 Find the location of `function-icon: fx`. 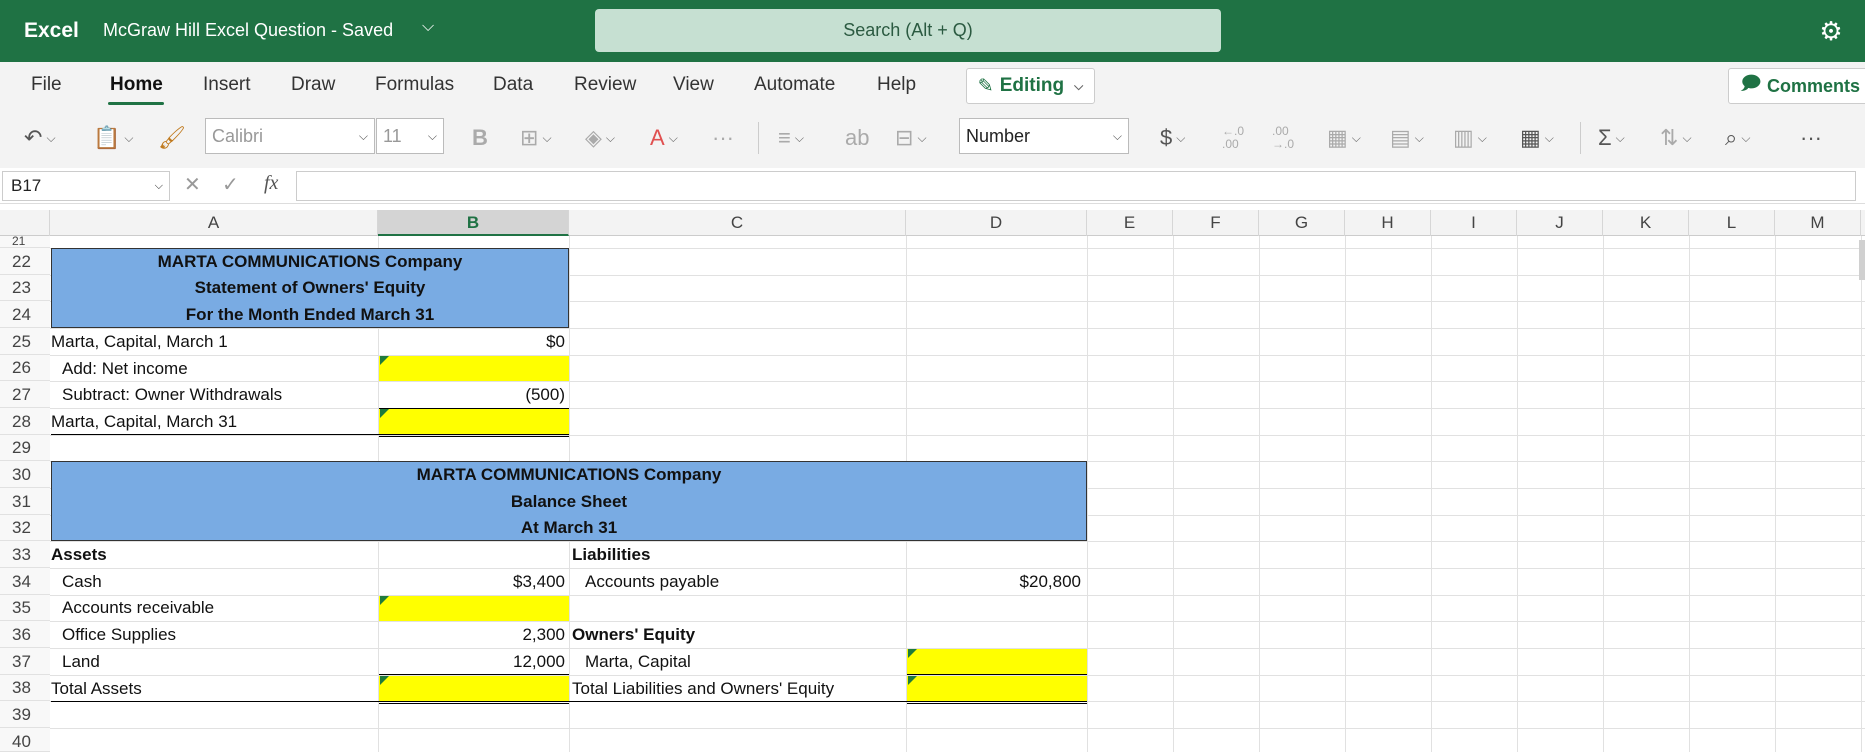

function-icon: fx is located at coordinates (271, 183).